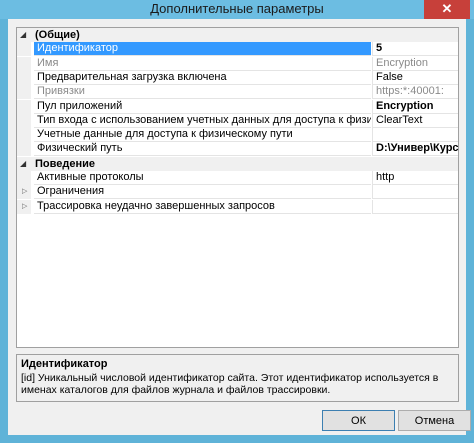 This screenshot has height=443, width=474. Describe the element at coordinates (415, 178) in the screenshot. I see `property-value: http` at that location.